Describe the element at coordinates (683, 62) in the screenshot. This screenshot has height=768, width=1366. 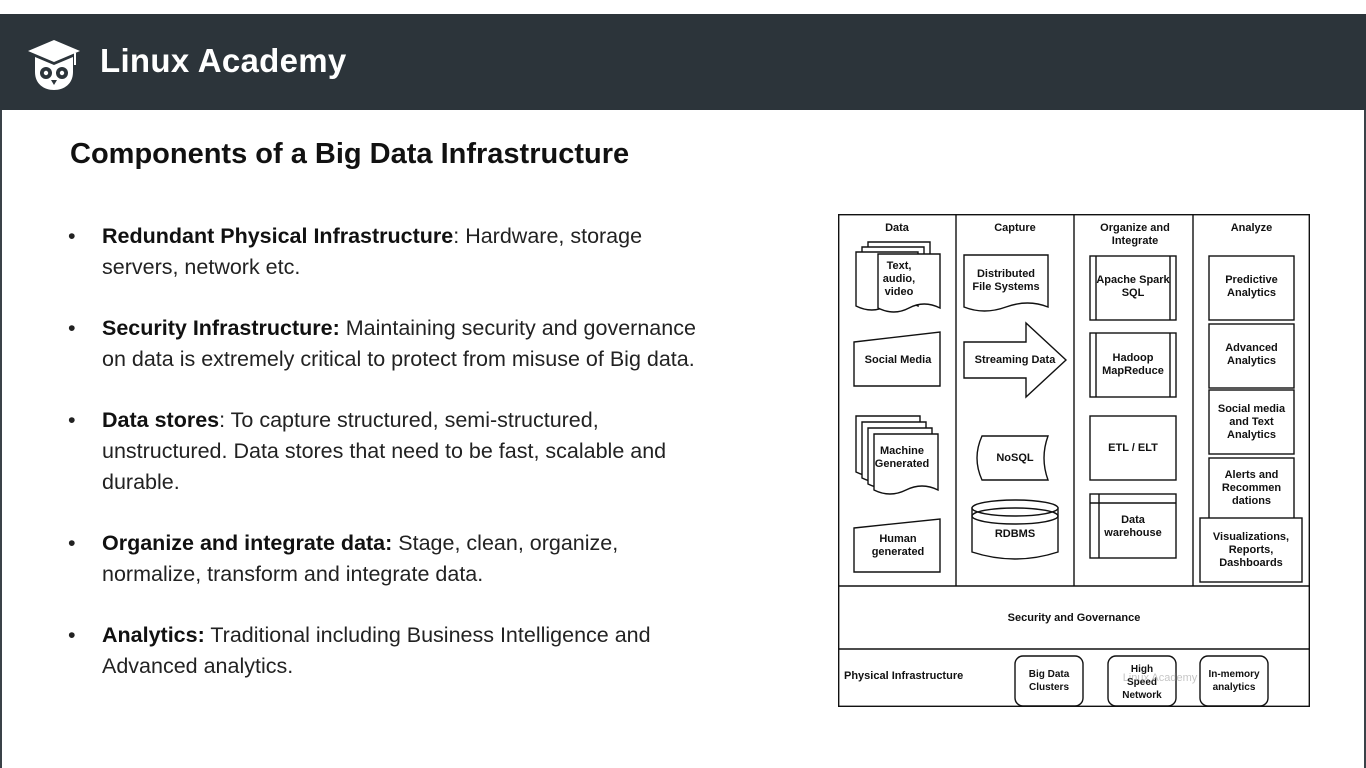
I see `header-bar: Linux Academy` at that location.